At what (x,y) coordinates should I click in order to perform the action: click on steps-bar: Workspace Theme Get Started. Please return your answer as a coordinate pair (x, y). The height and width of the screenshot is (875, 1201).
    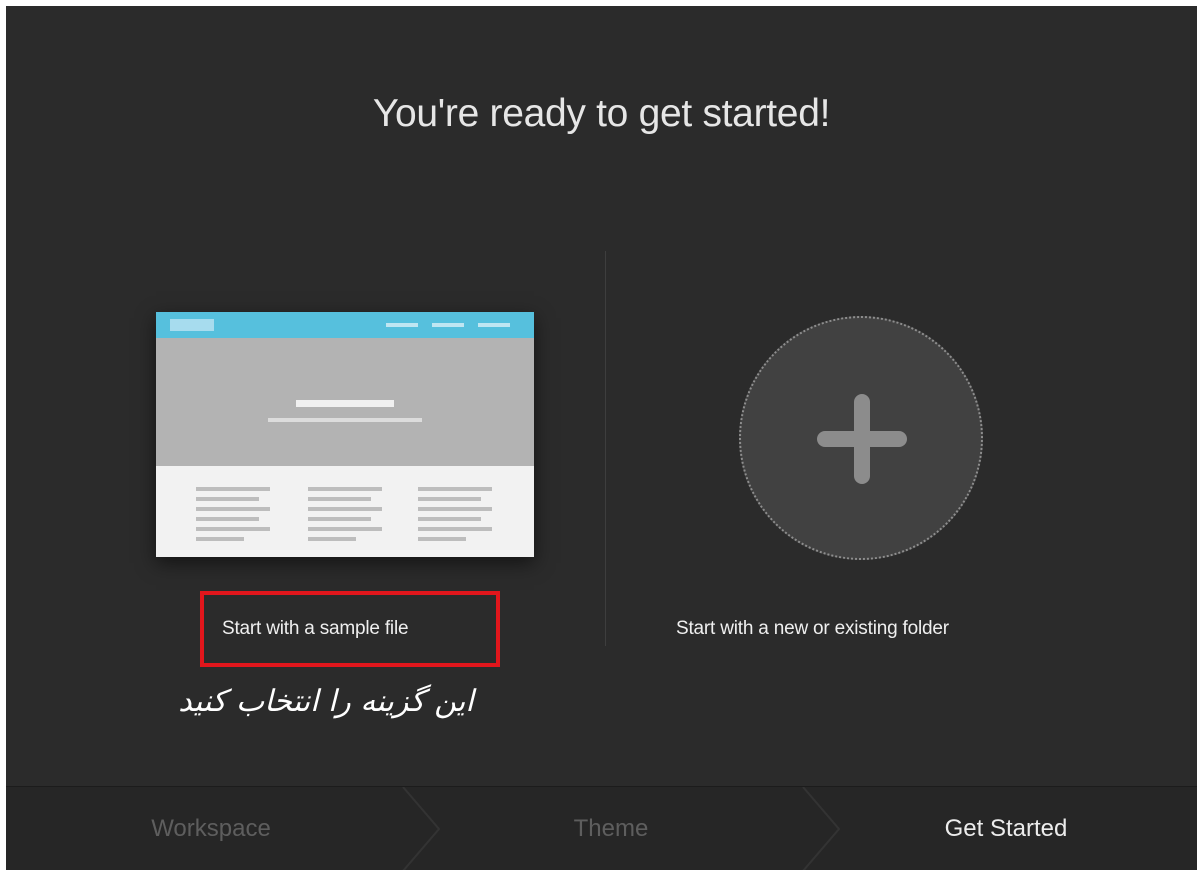
    Looking at the image, I should click on (601, 828).